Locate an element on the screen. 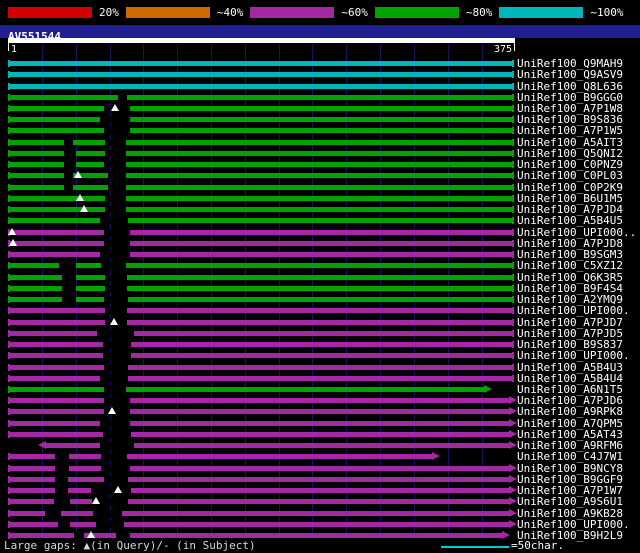  hit-label: UniRef100_A9RPK8 is located at coordinates (570, 411).